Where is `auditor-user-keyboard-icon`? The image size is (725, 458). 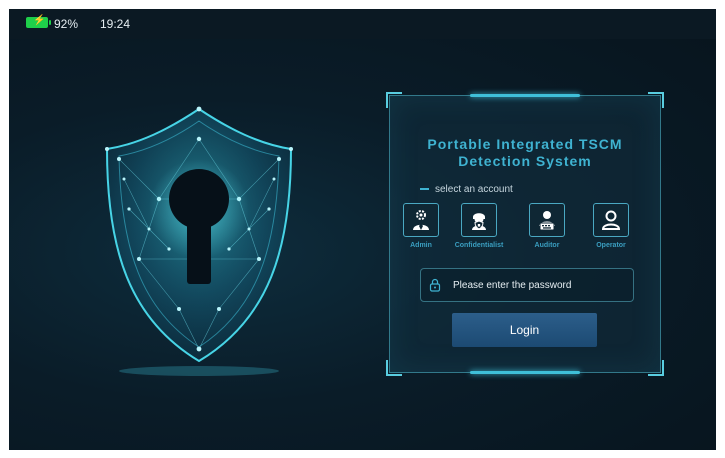
auditor-user-keyboard-icon is located at coordinates (547, 220).